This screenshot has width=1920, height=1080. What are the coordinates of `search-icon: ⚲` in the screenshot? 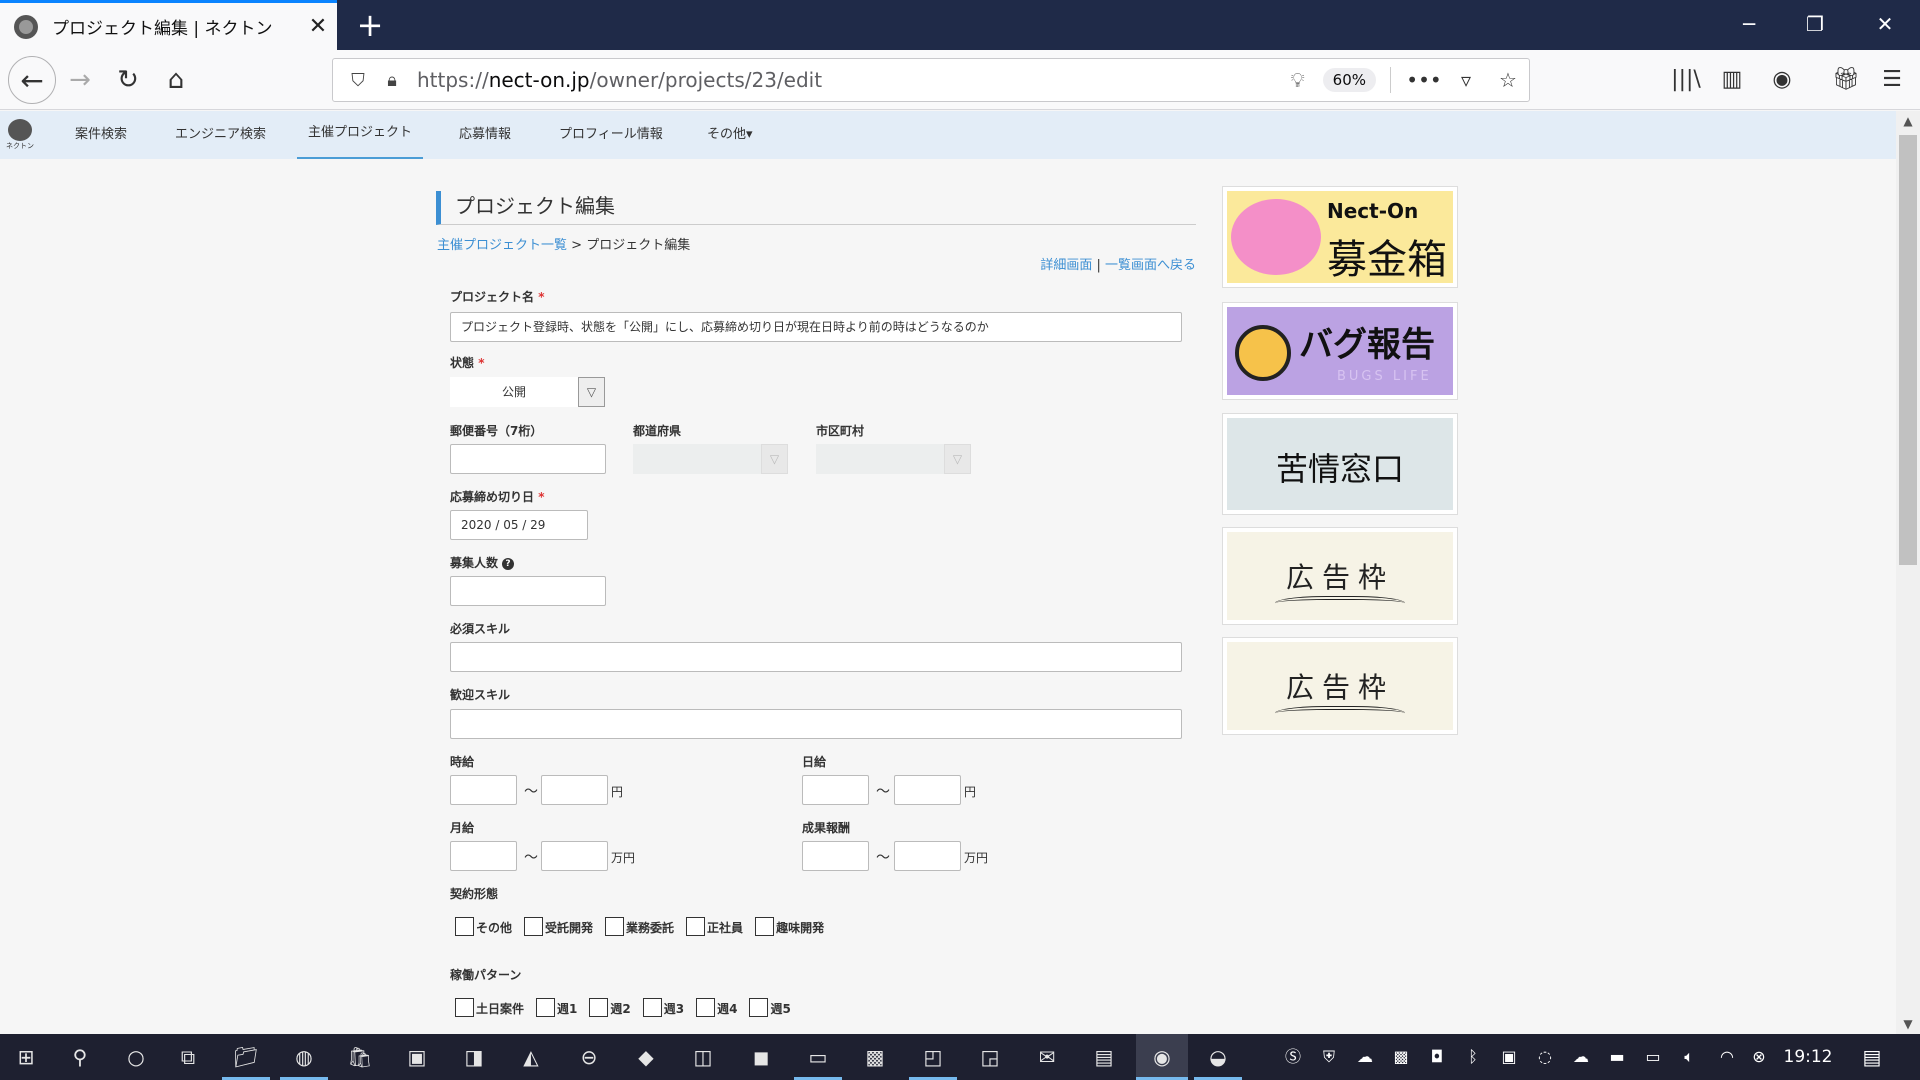 It's located at (80, 1057).